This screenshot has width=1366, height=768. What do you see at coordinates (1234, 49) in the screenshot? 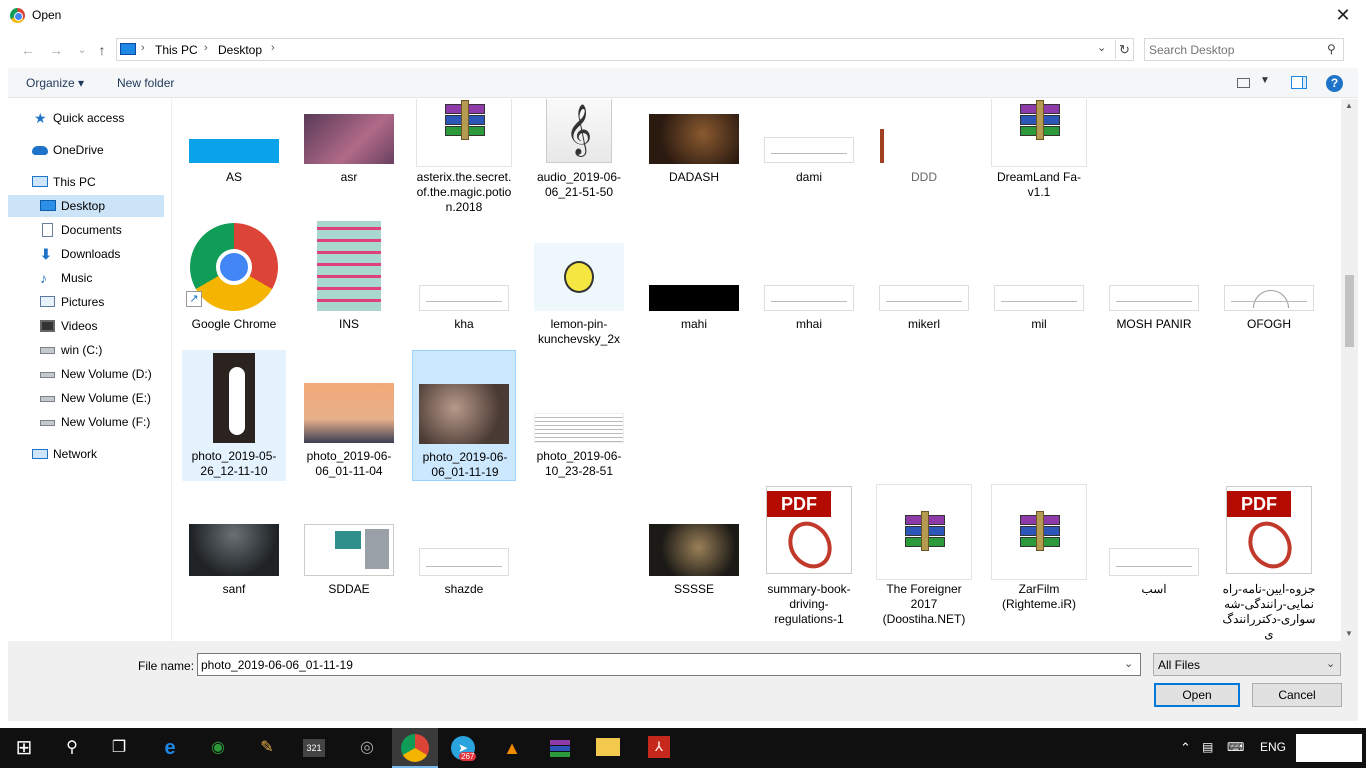
I see `search-input` at bounding box center [1234, 49].